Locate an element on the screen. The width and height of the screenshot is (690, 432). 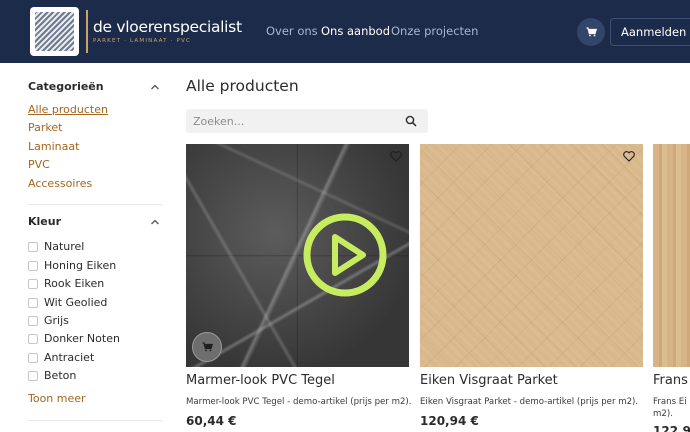
color-label: Grijs is located at coordinates (56, 320).